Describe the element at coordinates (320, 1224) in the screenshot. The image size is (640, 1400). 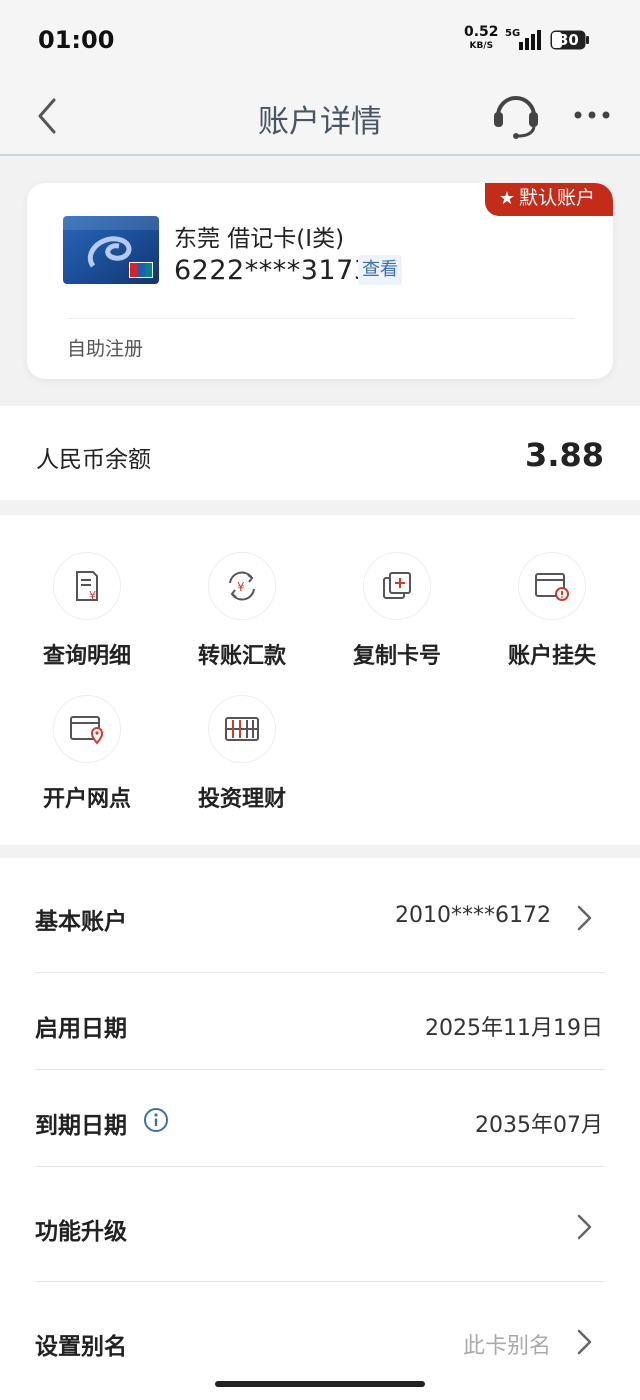
I see `function-upgrade-row: 功能升级` at that location.